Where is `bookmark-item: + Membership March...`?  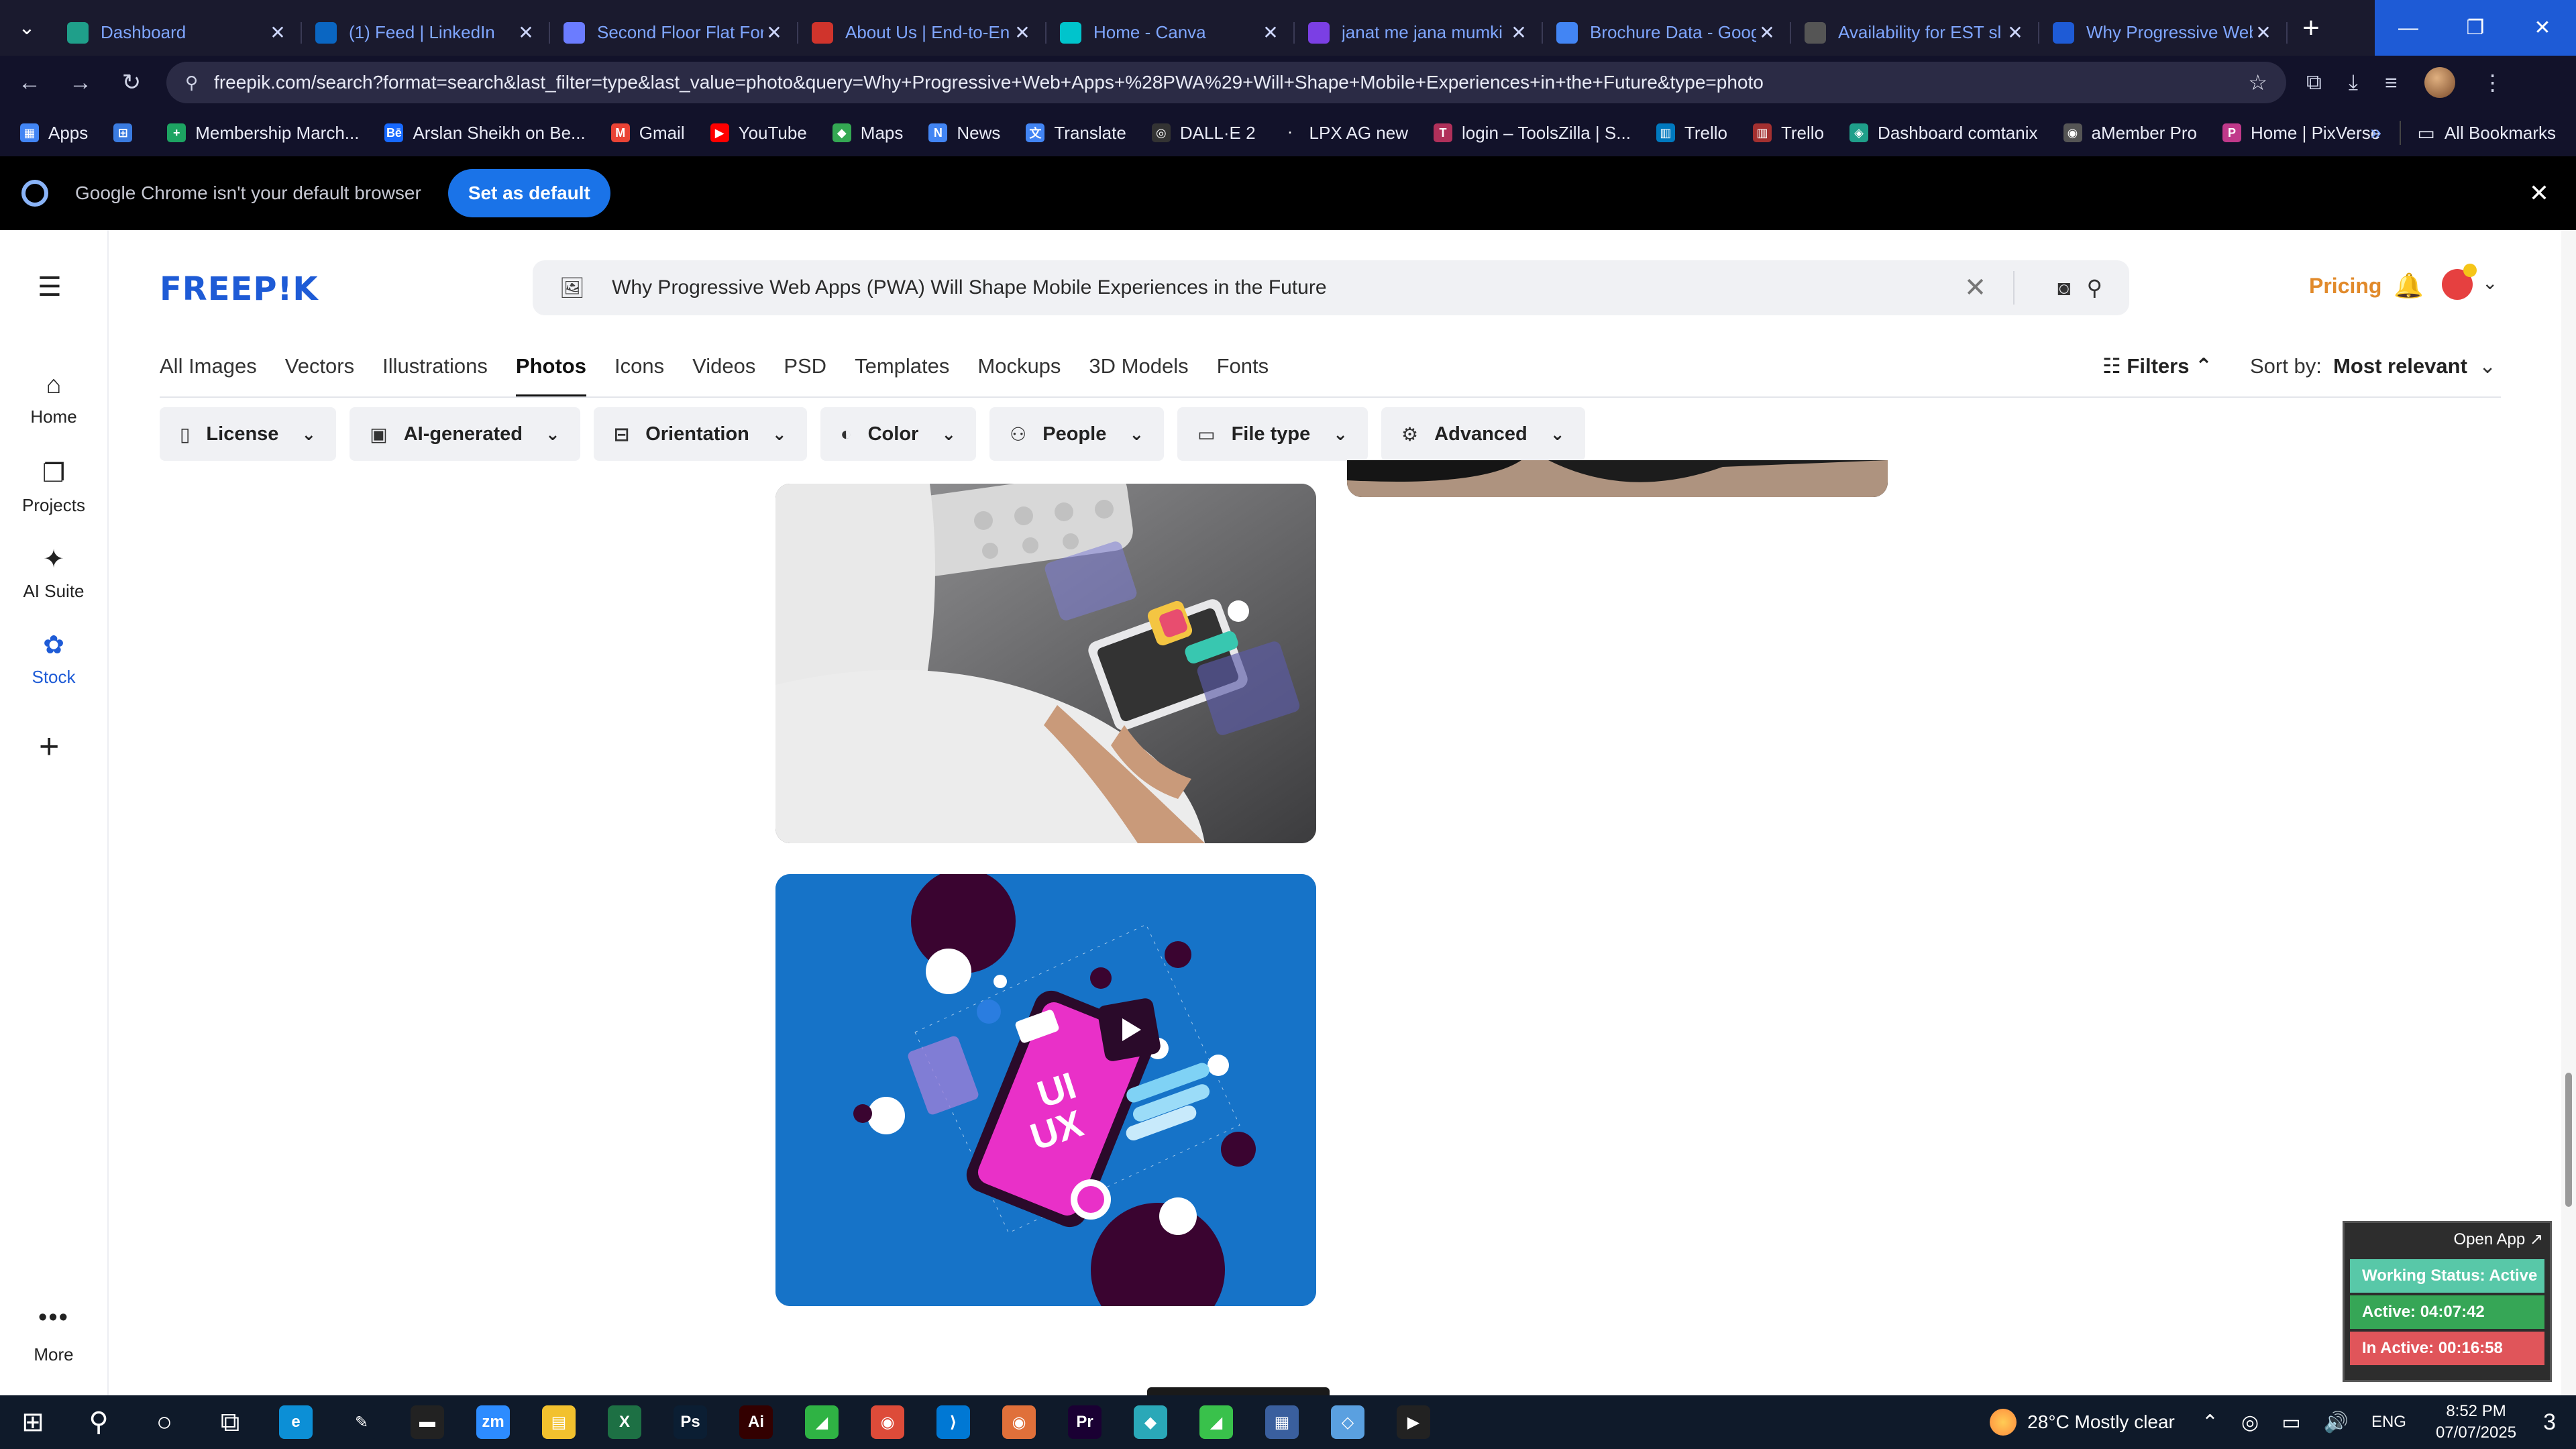
bookmark-item: + Membership March... is located at coordinates (263, 133).